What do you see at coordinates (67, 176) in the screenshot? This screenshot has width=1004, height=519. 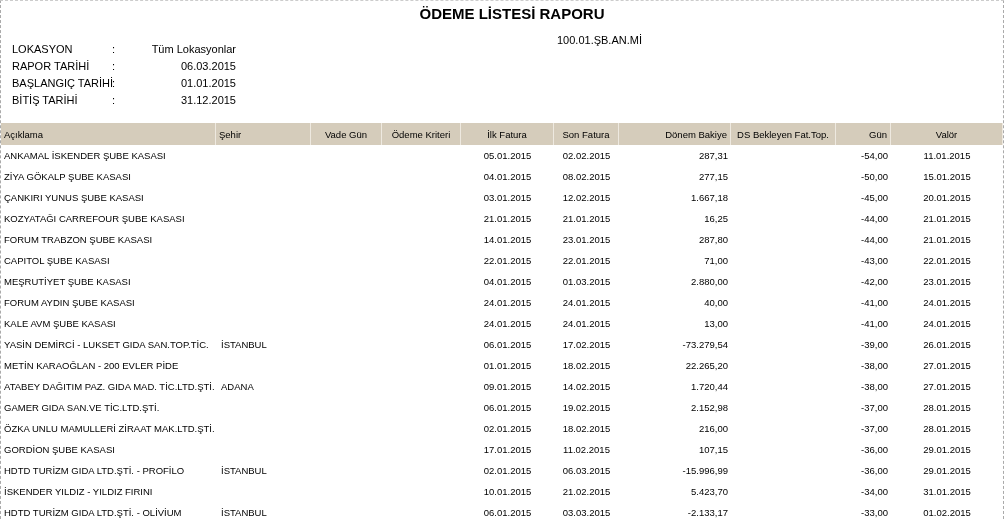 I see `table-cell: ZİYA GÖKALP ŞUBE KASASI` at bounding box center [67, 176].